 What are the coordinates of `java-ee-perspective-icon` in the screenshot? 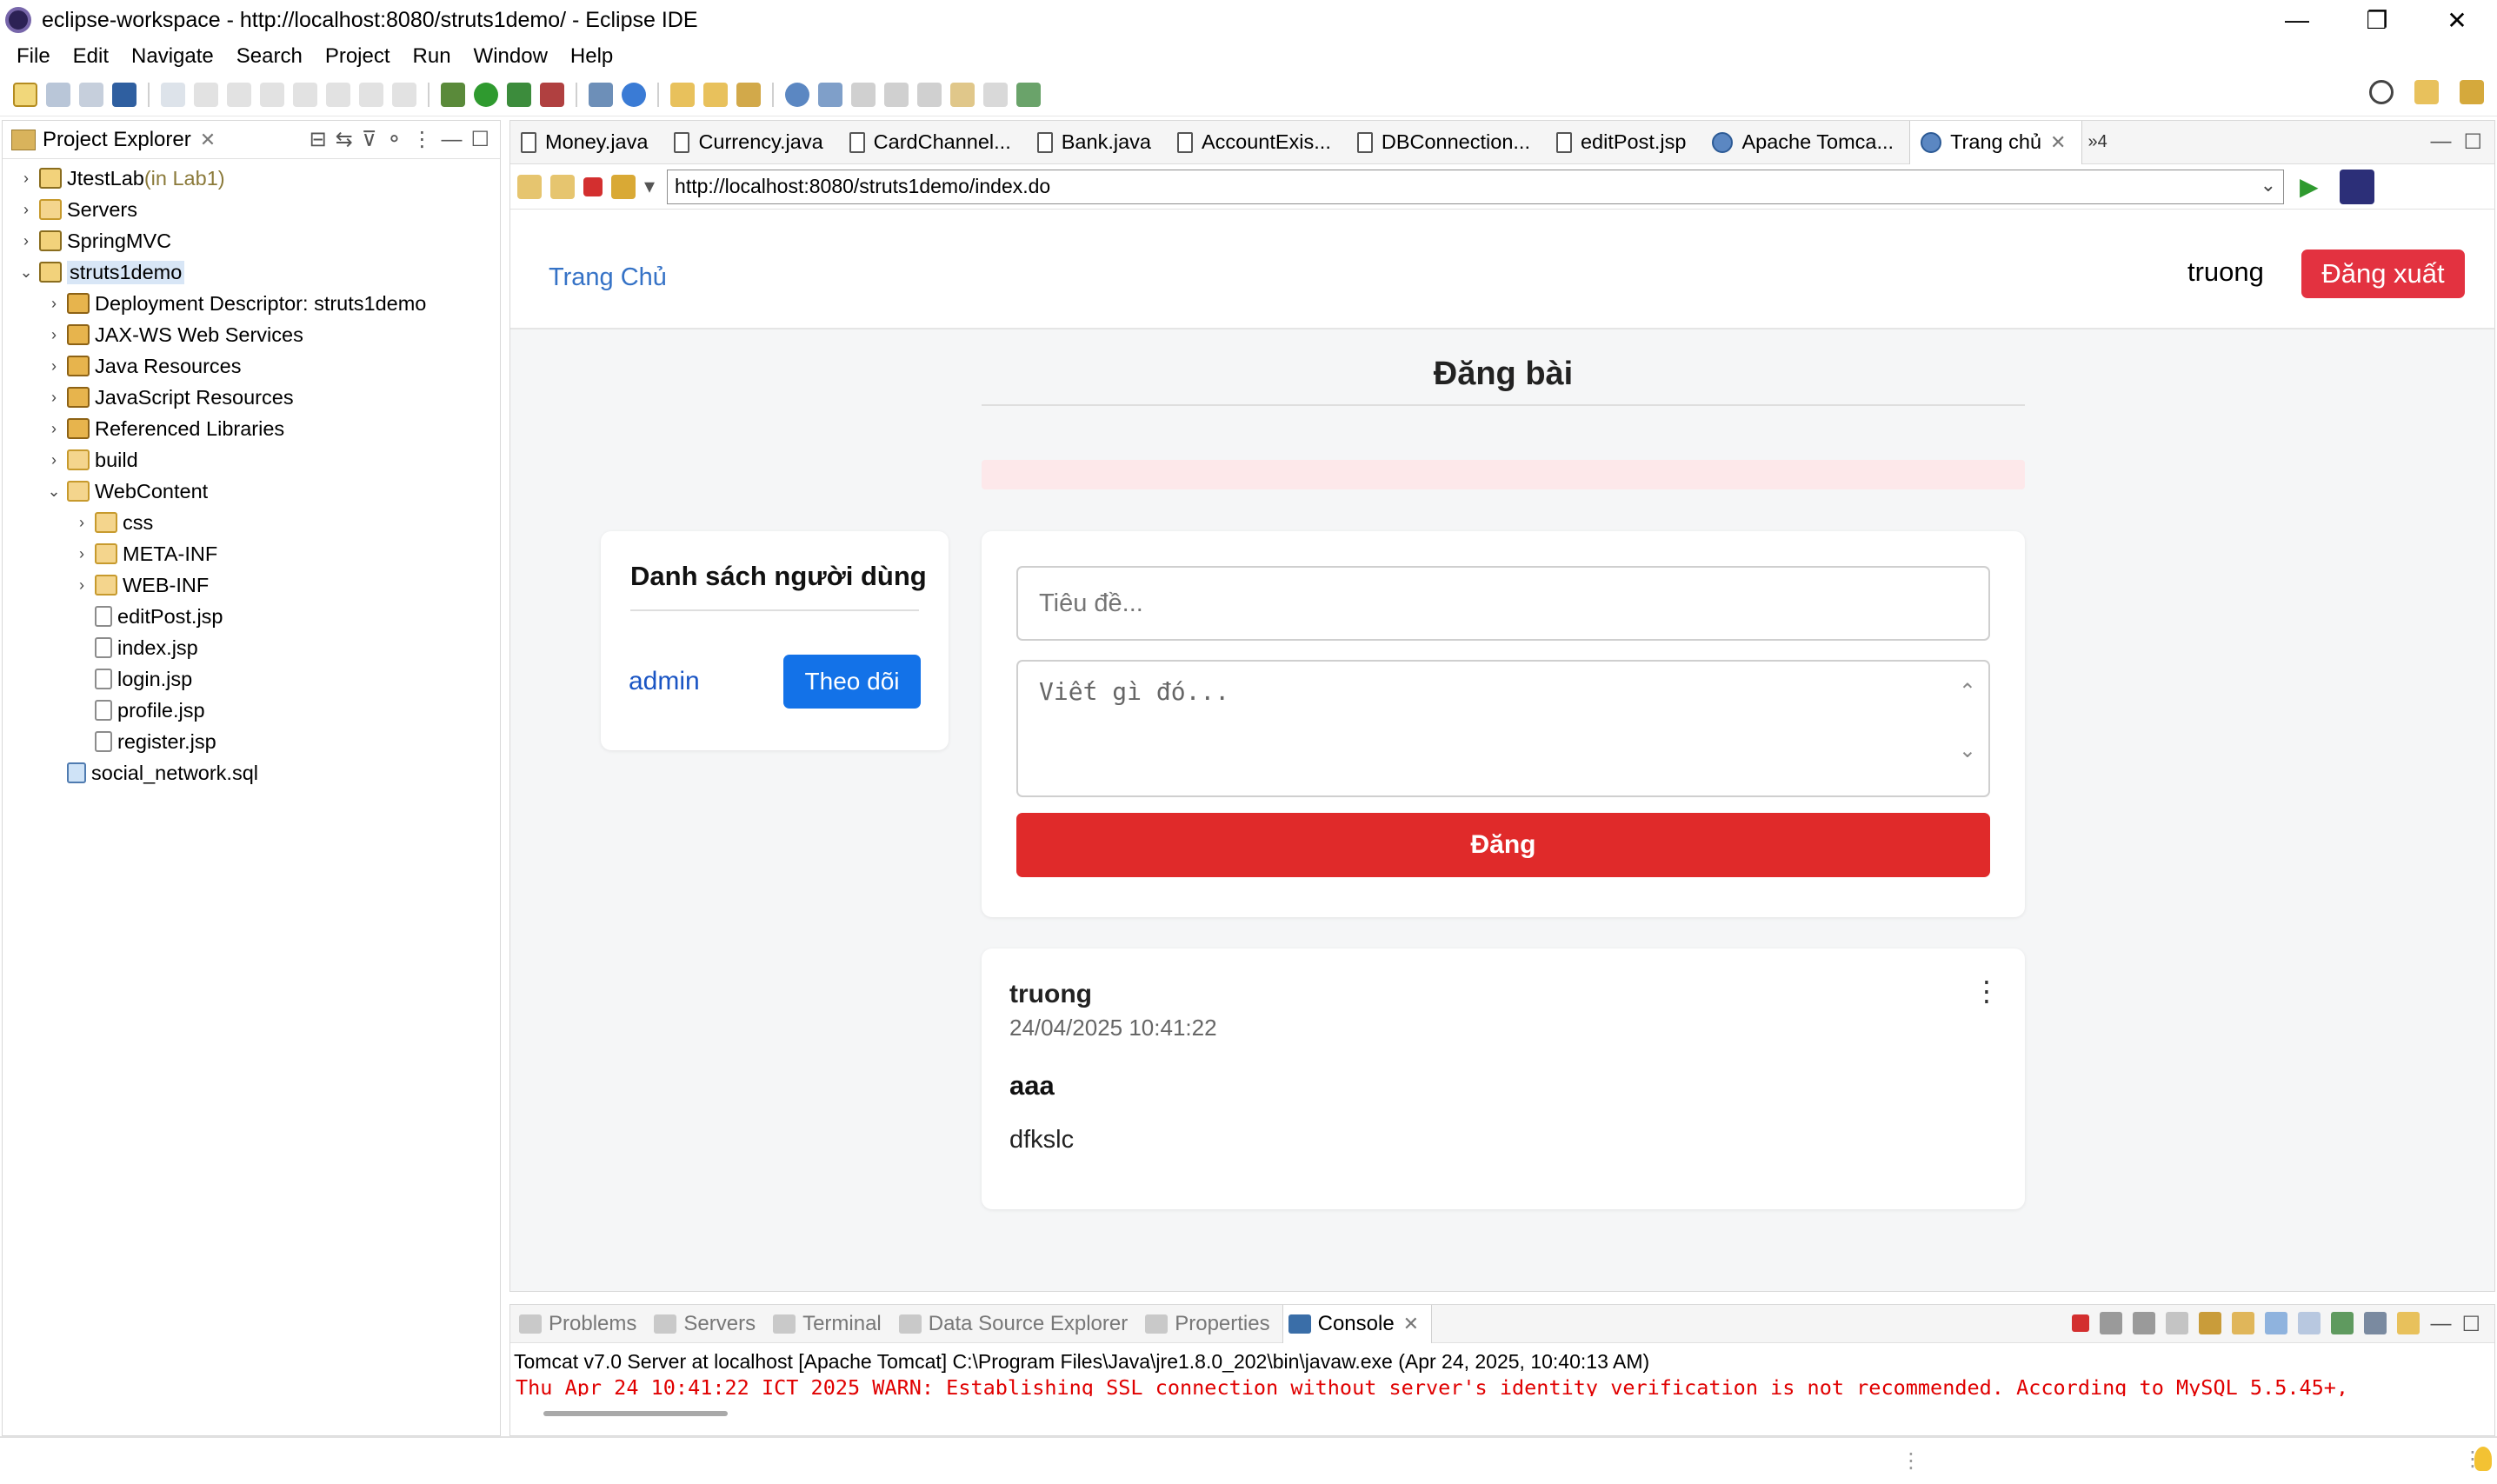 It's located at (2472, 92).